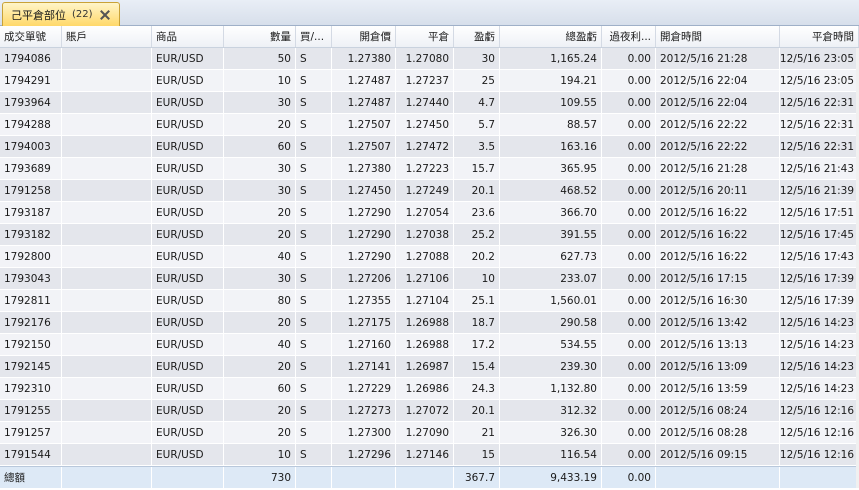 The width and height of the screenshot is (859, 490). What do you see at coordinates (819, 102) in the screenshot?
I see `close-time-cell: 2012/5/16 22:31` at bounding box center [819, 102].